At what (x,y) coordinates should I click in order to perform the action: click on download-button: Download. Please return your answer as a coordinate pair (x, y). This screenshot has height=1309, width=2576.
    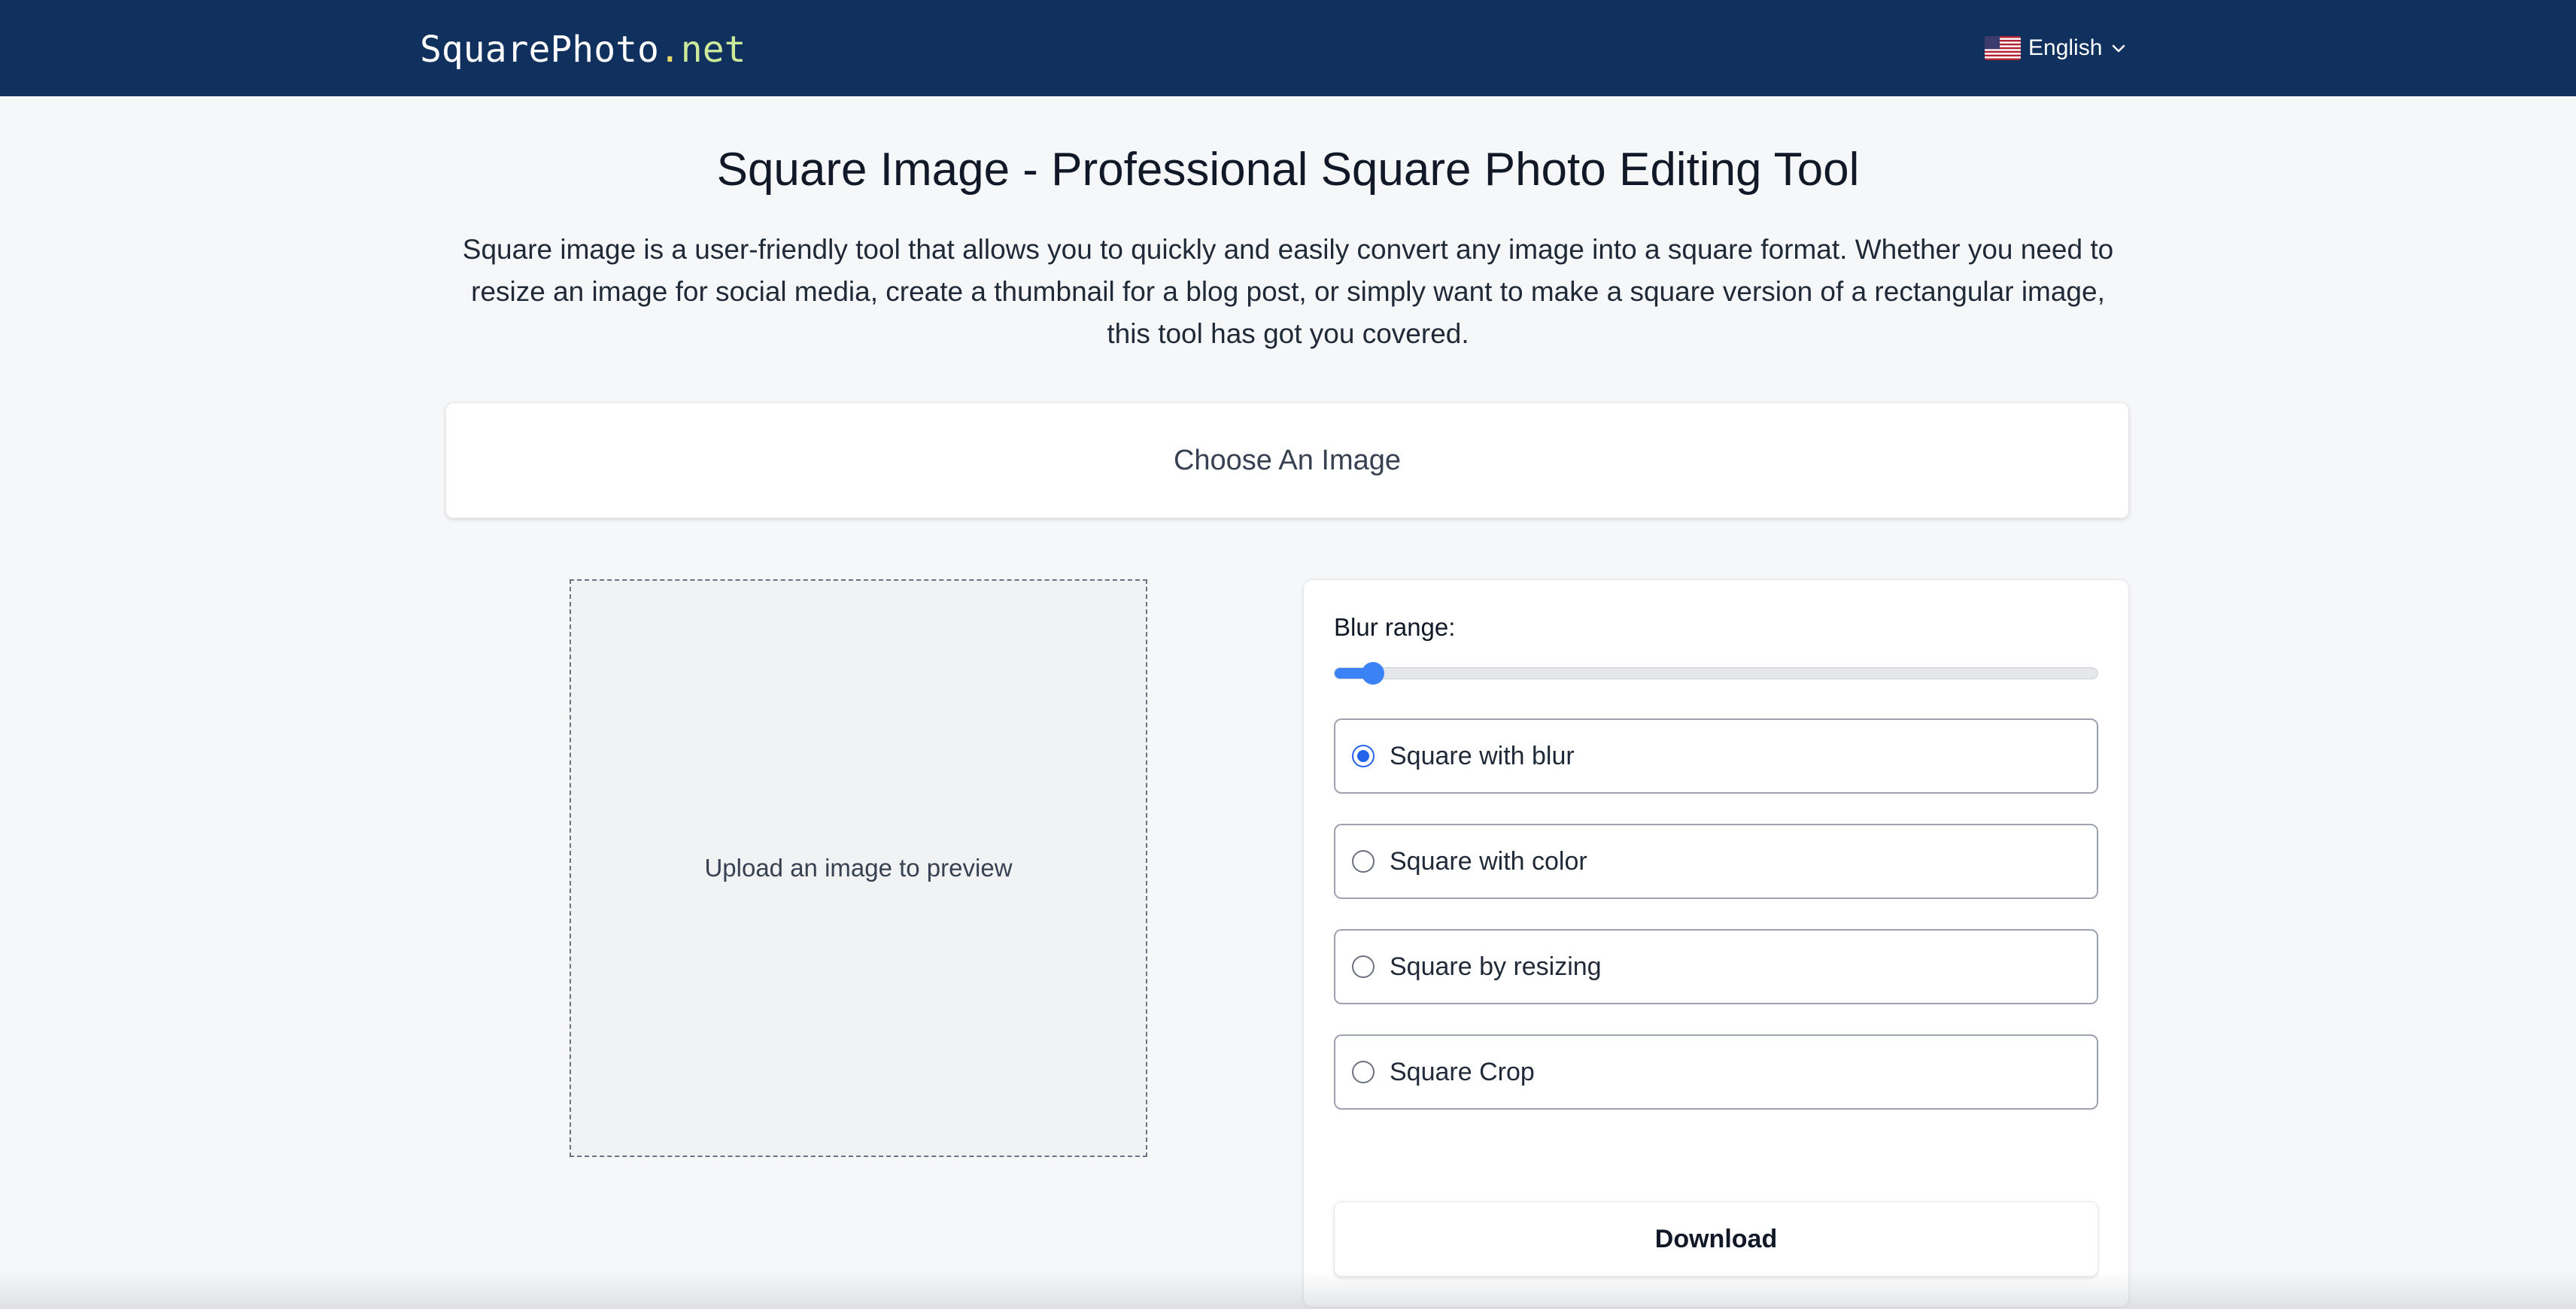
    Looking at the image, I should click on (1716, 1239).